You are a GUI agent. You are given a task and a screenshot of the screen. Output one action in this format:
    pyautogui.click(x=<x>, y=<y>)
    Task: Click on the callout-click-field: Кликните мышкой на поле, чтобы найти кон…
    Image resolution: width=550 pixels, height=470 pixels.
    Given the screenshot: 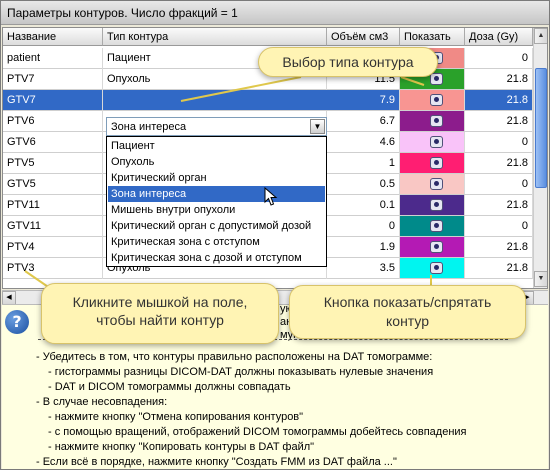 What is the action you would take?
    pyautogui.click(x=160, y=313)
    